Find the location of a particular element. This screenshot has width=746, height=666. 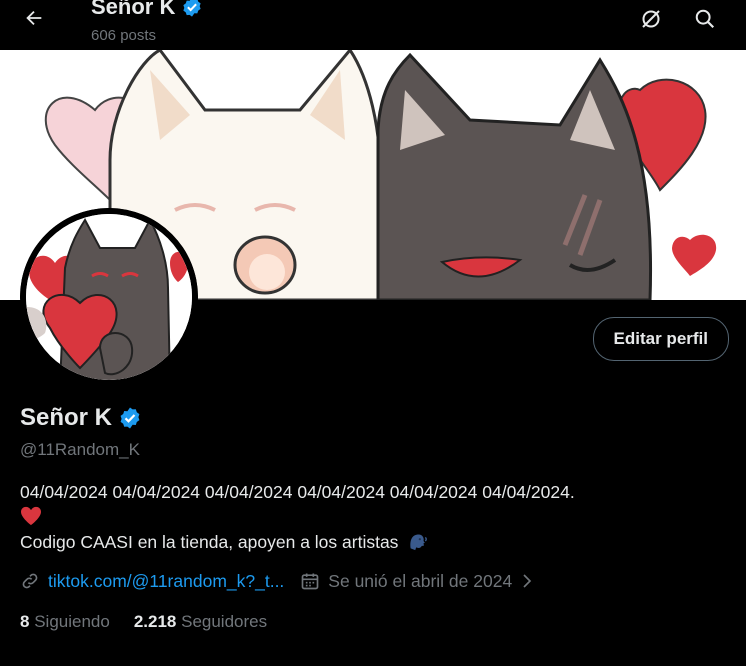

header-posts-count: 606 posts is located at coordinates (124, 35).